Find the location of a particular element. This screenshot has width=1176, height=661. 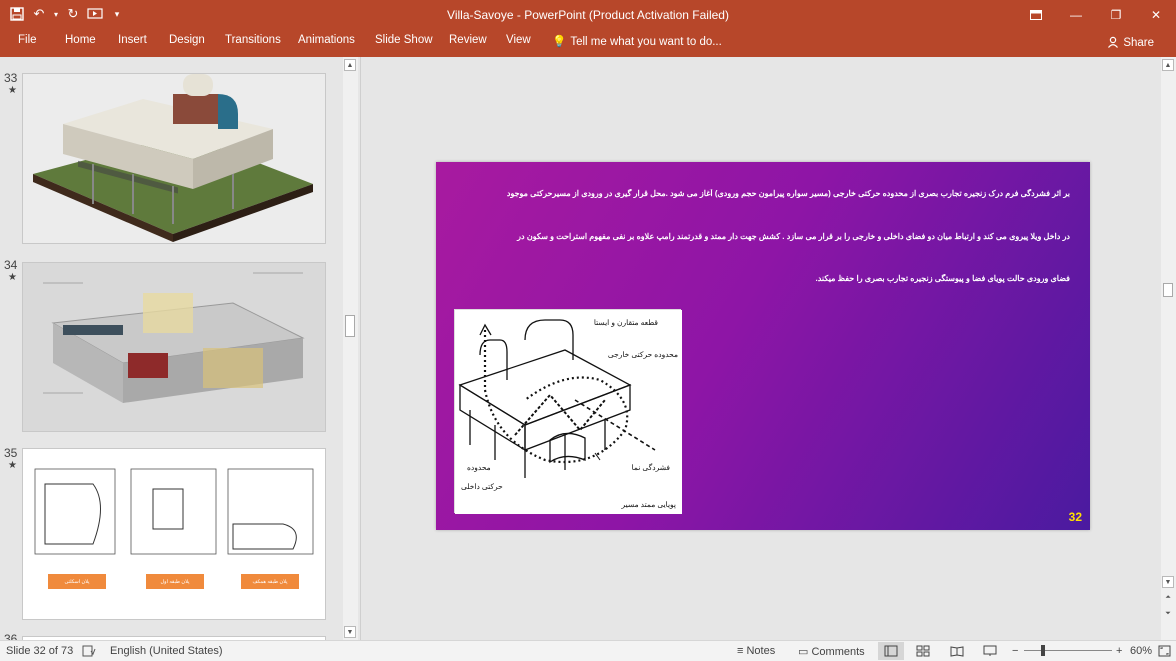

sketch-label-symmetric: قطعه متقارن و ایستا is located at coordinates (625, 322).